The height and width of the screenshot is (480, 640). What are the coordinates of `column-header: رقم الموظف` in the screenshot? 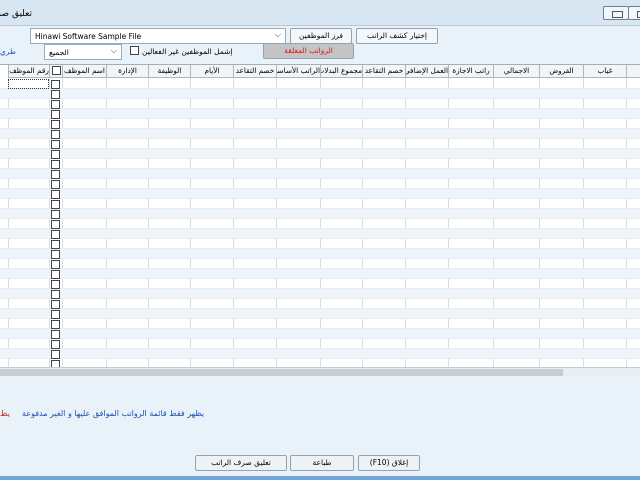 It's located at (28, 71).